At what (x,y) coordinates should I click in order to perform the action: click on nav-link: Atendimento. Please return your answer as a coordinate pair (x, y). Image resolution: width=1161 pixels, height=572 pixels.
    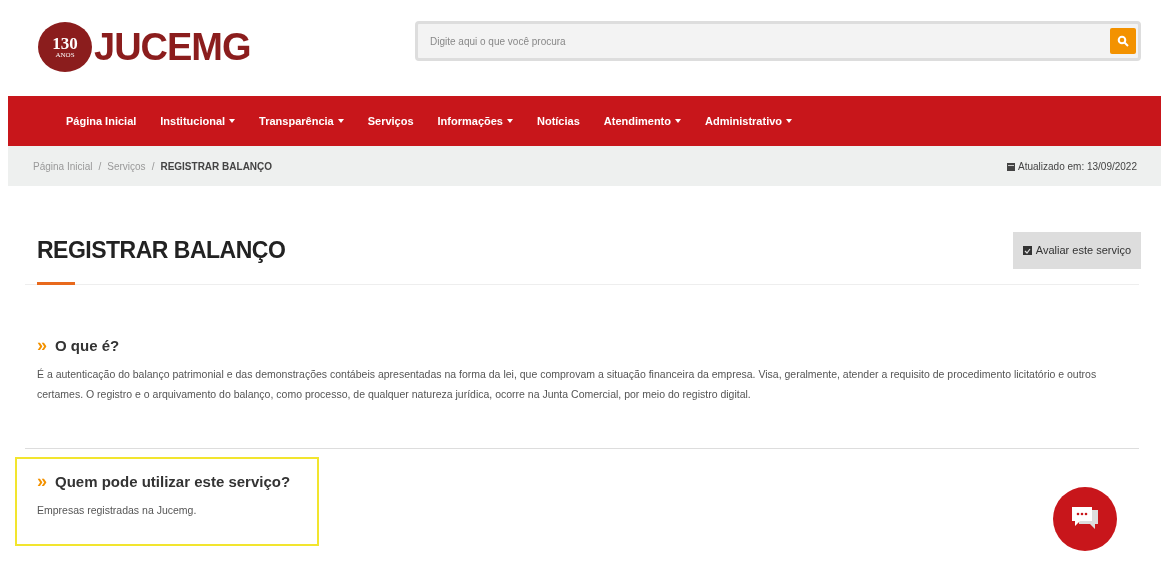
    Looking at the image, I should click on (642, 121).